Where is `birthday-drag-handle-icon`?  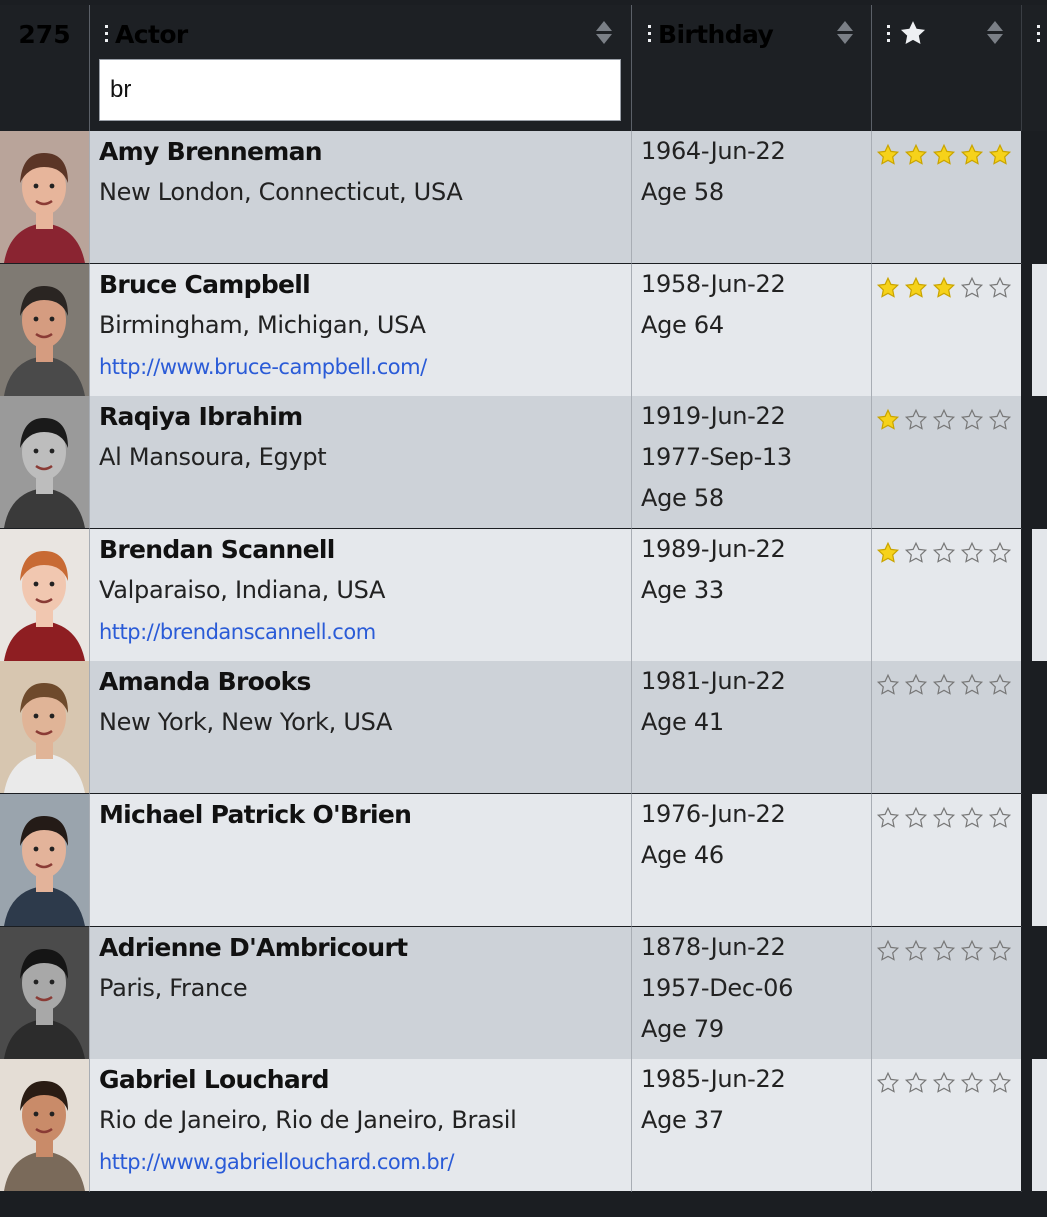
birthday-drag-handle-icon is located at coordinates (650, 34).